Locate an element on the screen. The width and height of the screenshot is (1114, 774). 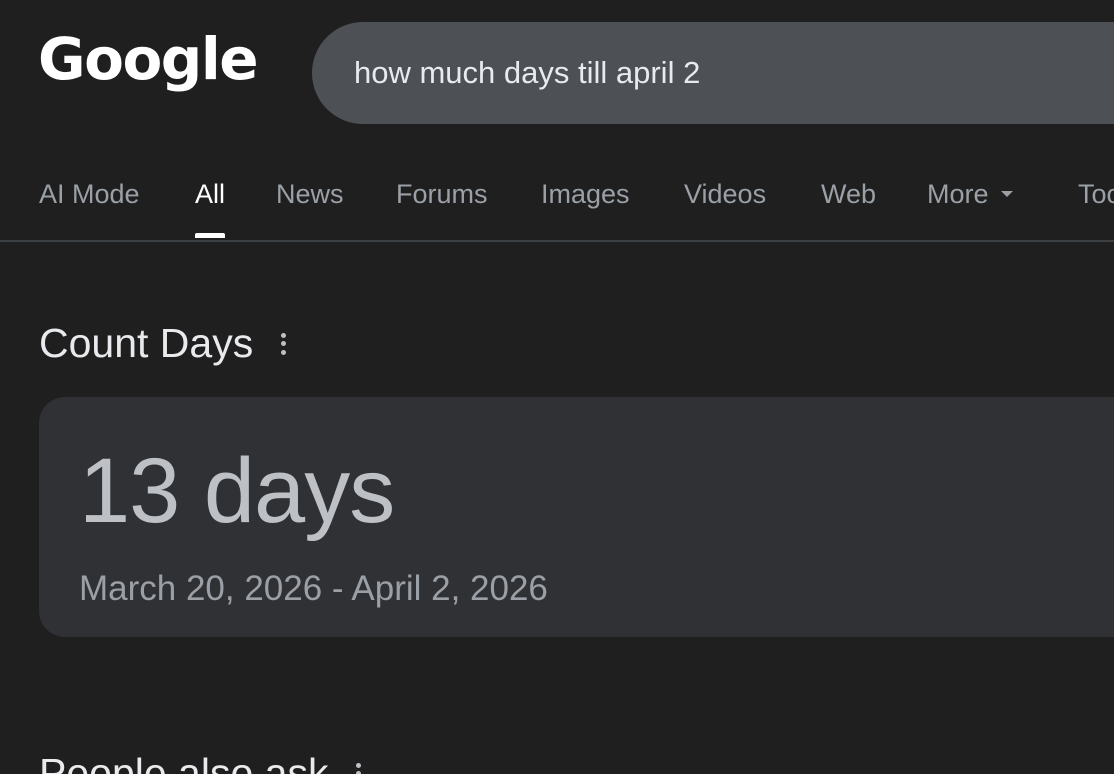
tab-news: News is located at coordinates (310, 194).